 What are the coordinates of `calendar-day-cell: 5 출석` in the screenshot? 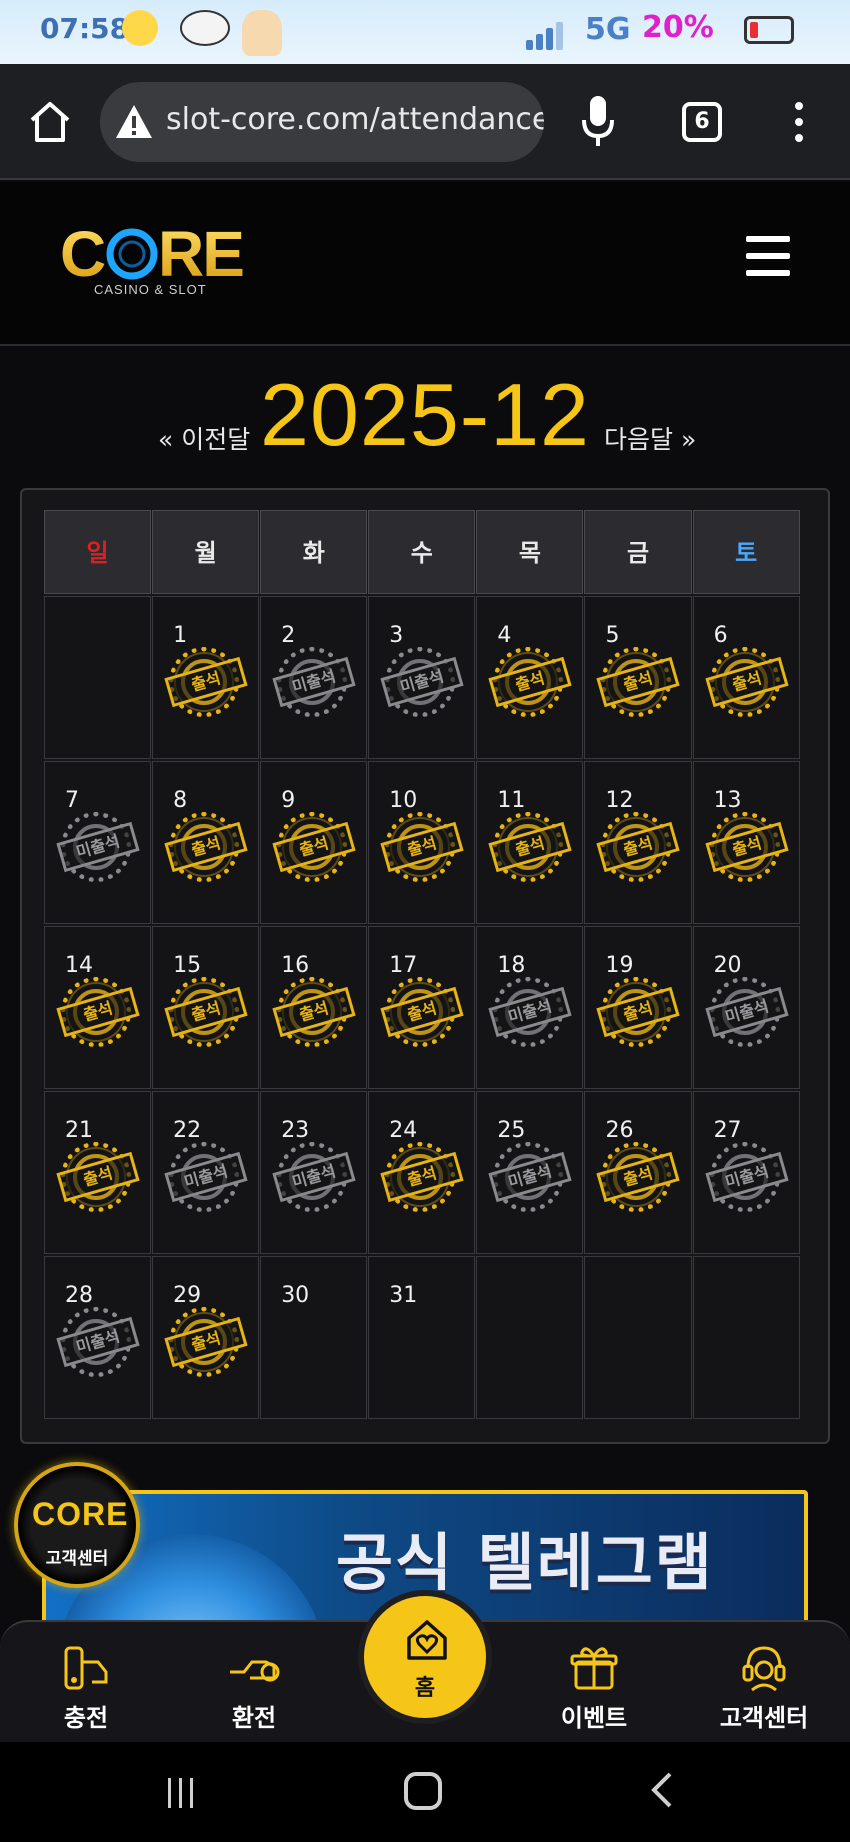 It's located at (638, 677).